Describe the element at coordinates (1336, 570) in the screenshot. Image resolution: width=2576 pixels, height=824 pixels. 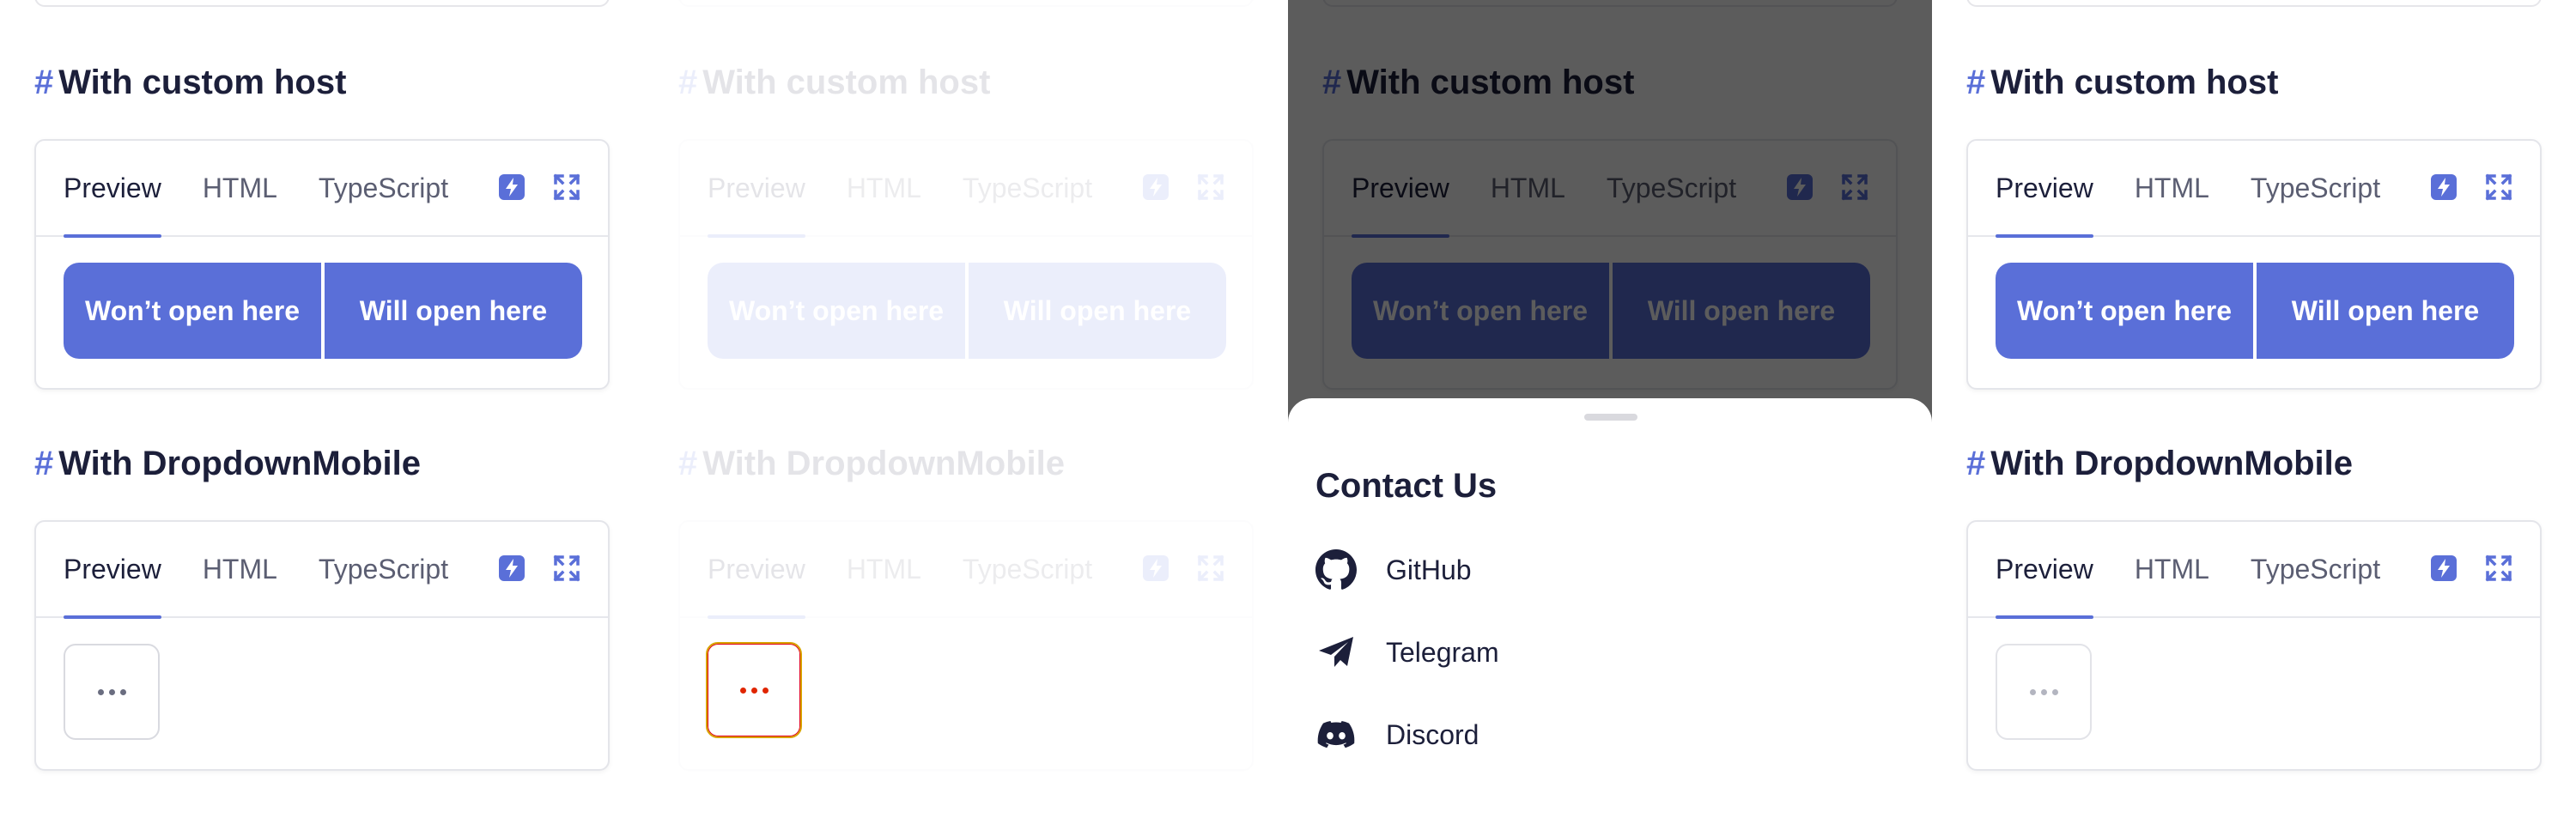
I see `github-icon` at that location.